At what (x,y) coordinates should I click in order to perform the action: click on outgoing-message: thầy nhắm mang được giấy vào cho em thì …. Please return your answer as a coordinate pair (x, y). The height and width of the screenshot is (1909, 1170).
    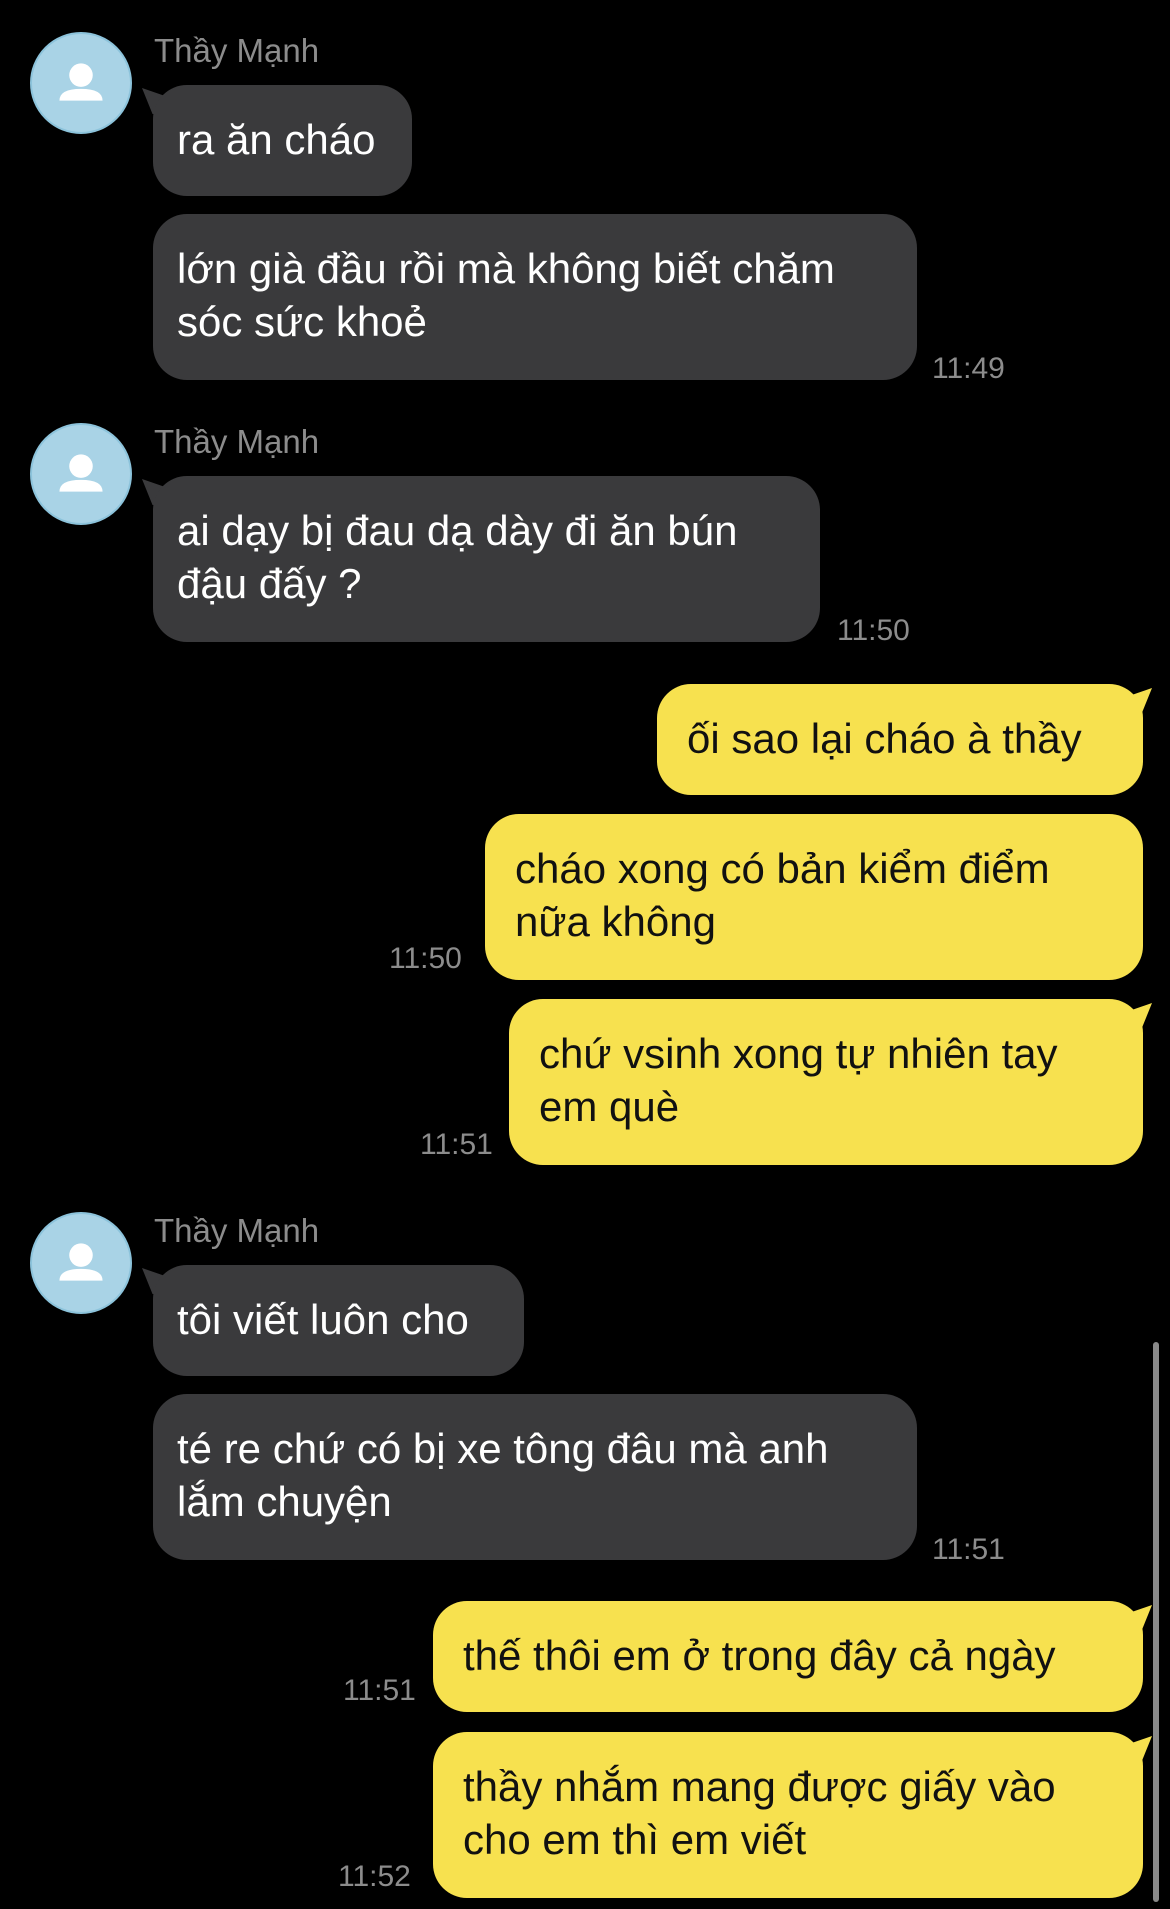
    Looking at the image, I should click on (788, 1815).